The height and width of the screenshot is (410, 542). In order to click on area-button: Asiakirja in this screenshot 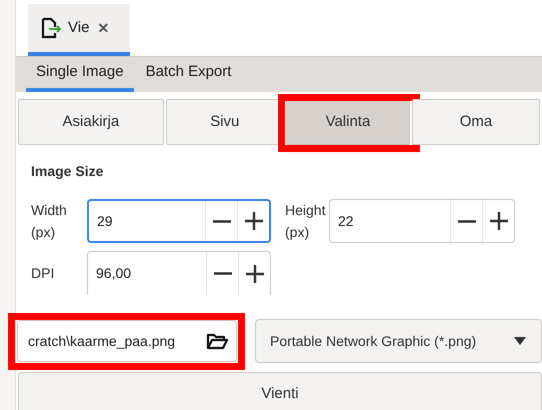, I will do `click(91, 122)`.